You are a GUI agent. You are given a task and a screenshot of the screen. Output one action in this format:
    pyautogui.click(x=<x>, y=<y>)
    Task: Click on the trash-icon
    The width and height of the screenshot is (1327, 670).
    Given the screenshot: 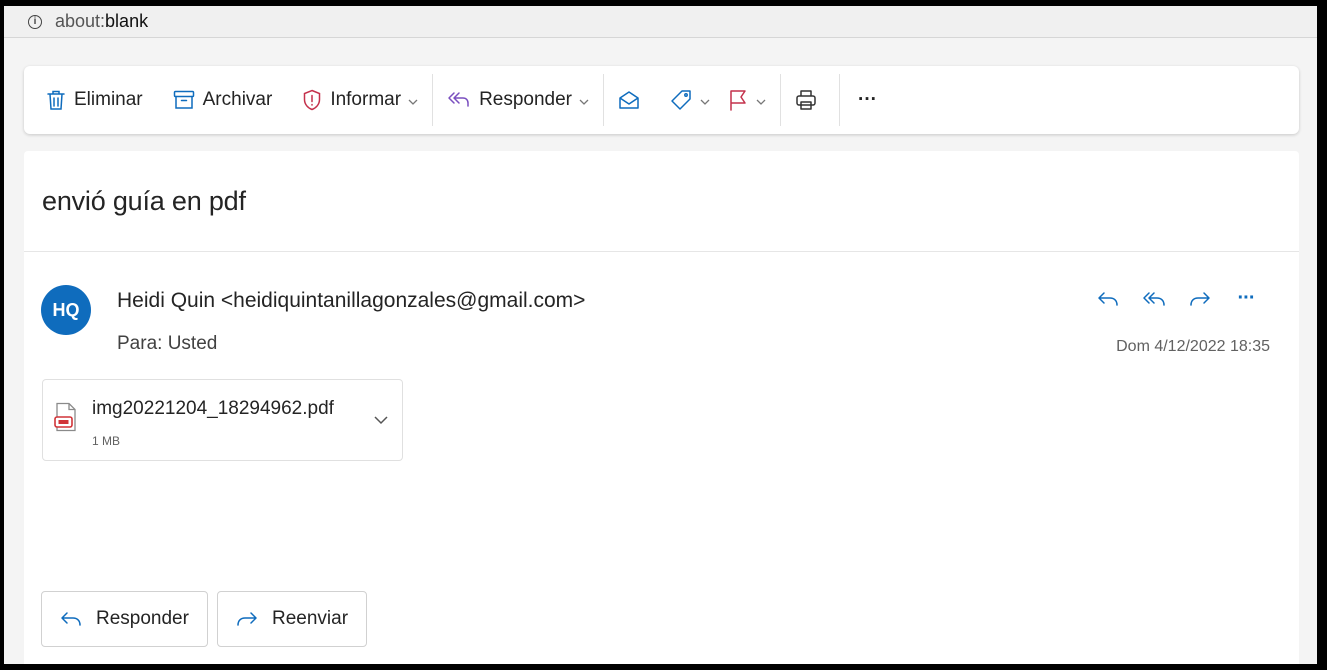 What is the action you would take?
    pyautogui.click(x=56, y=100)
    